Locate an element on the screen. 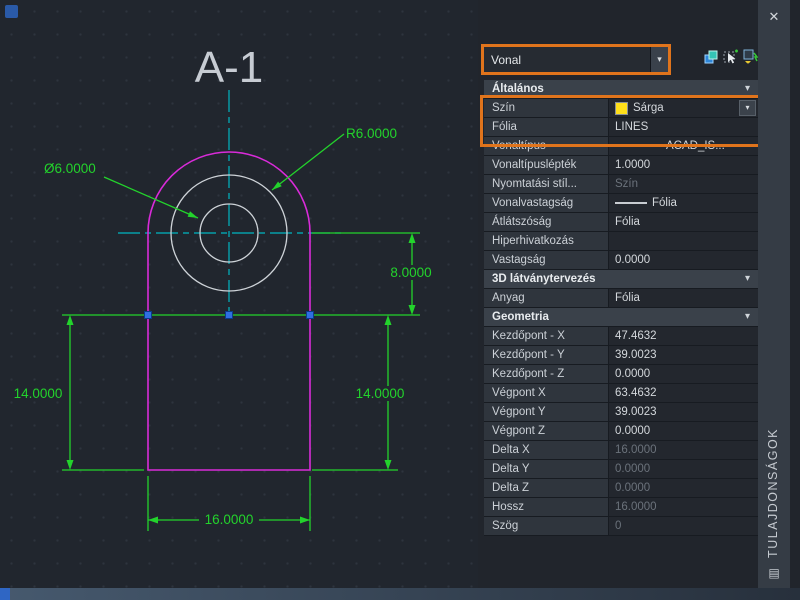  row-end-x: Végpont X 63.4632 is located at coordinates (621, 393).